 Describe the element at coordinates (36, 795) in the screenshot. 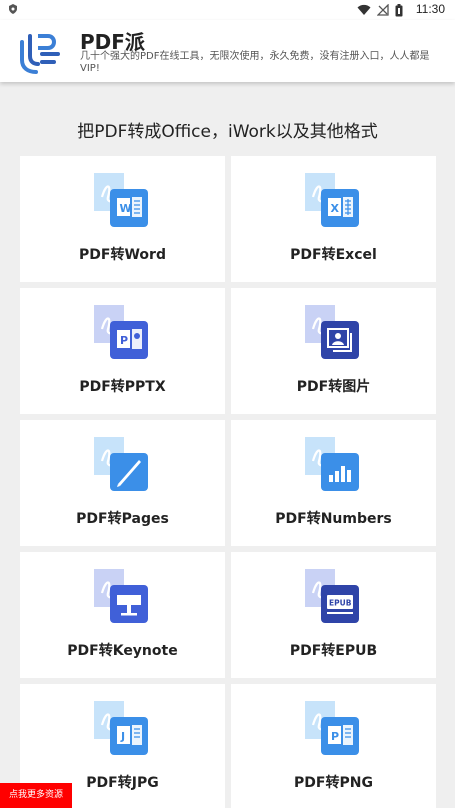

I see `more-resources-button: 点我更多资源` at that location.